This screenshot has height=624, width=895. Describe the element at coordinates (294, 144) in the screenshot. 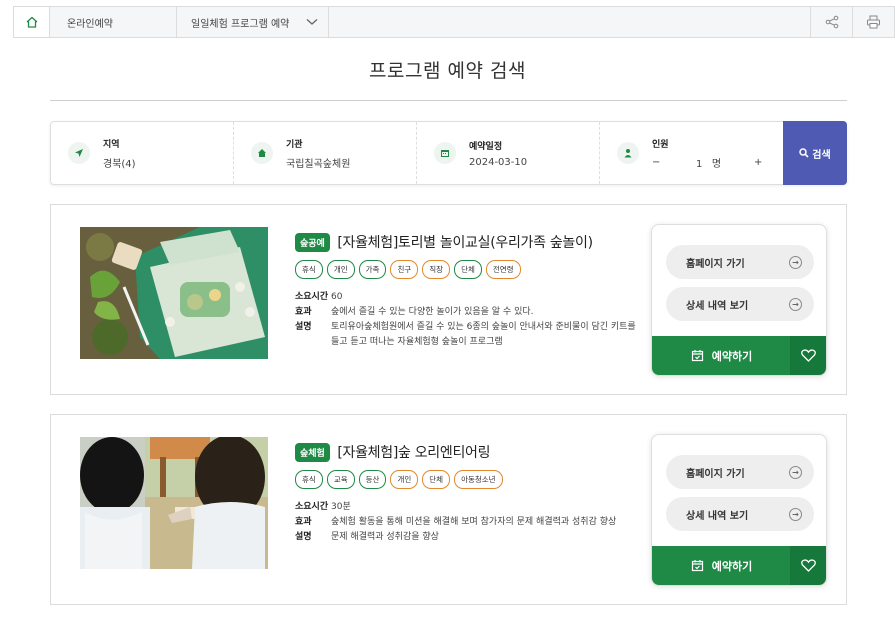

I see `organization-label: 기관` at that location.